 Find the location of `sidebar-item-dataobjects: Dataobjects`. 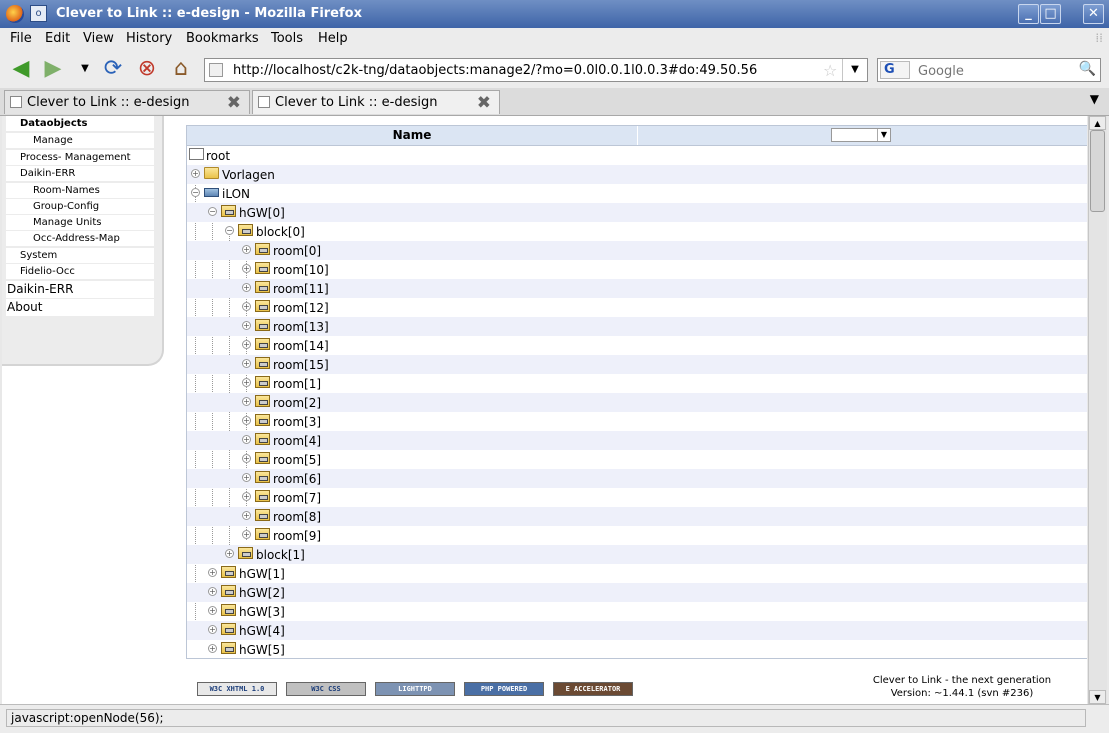

sidebar-item-dataobjects: Dataobjects is located at coordinates (80, 123).